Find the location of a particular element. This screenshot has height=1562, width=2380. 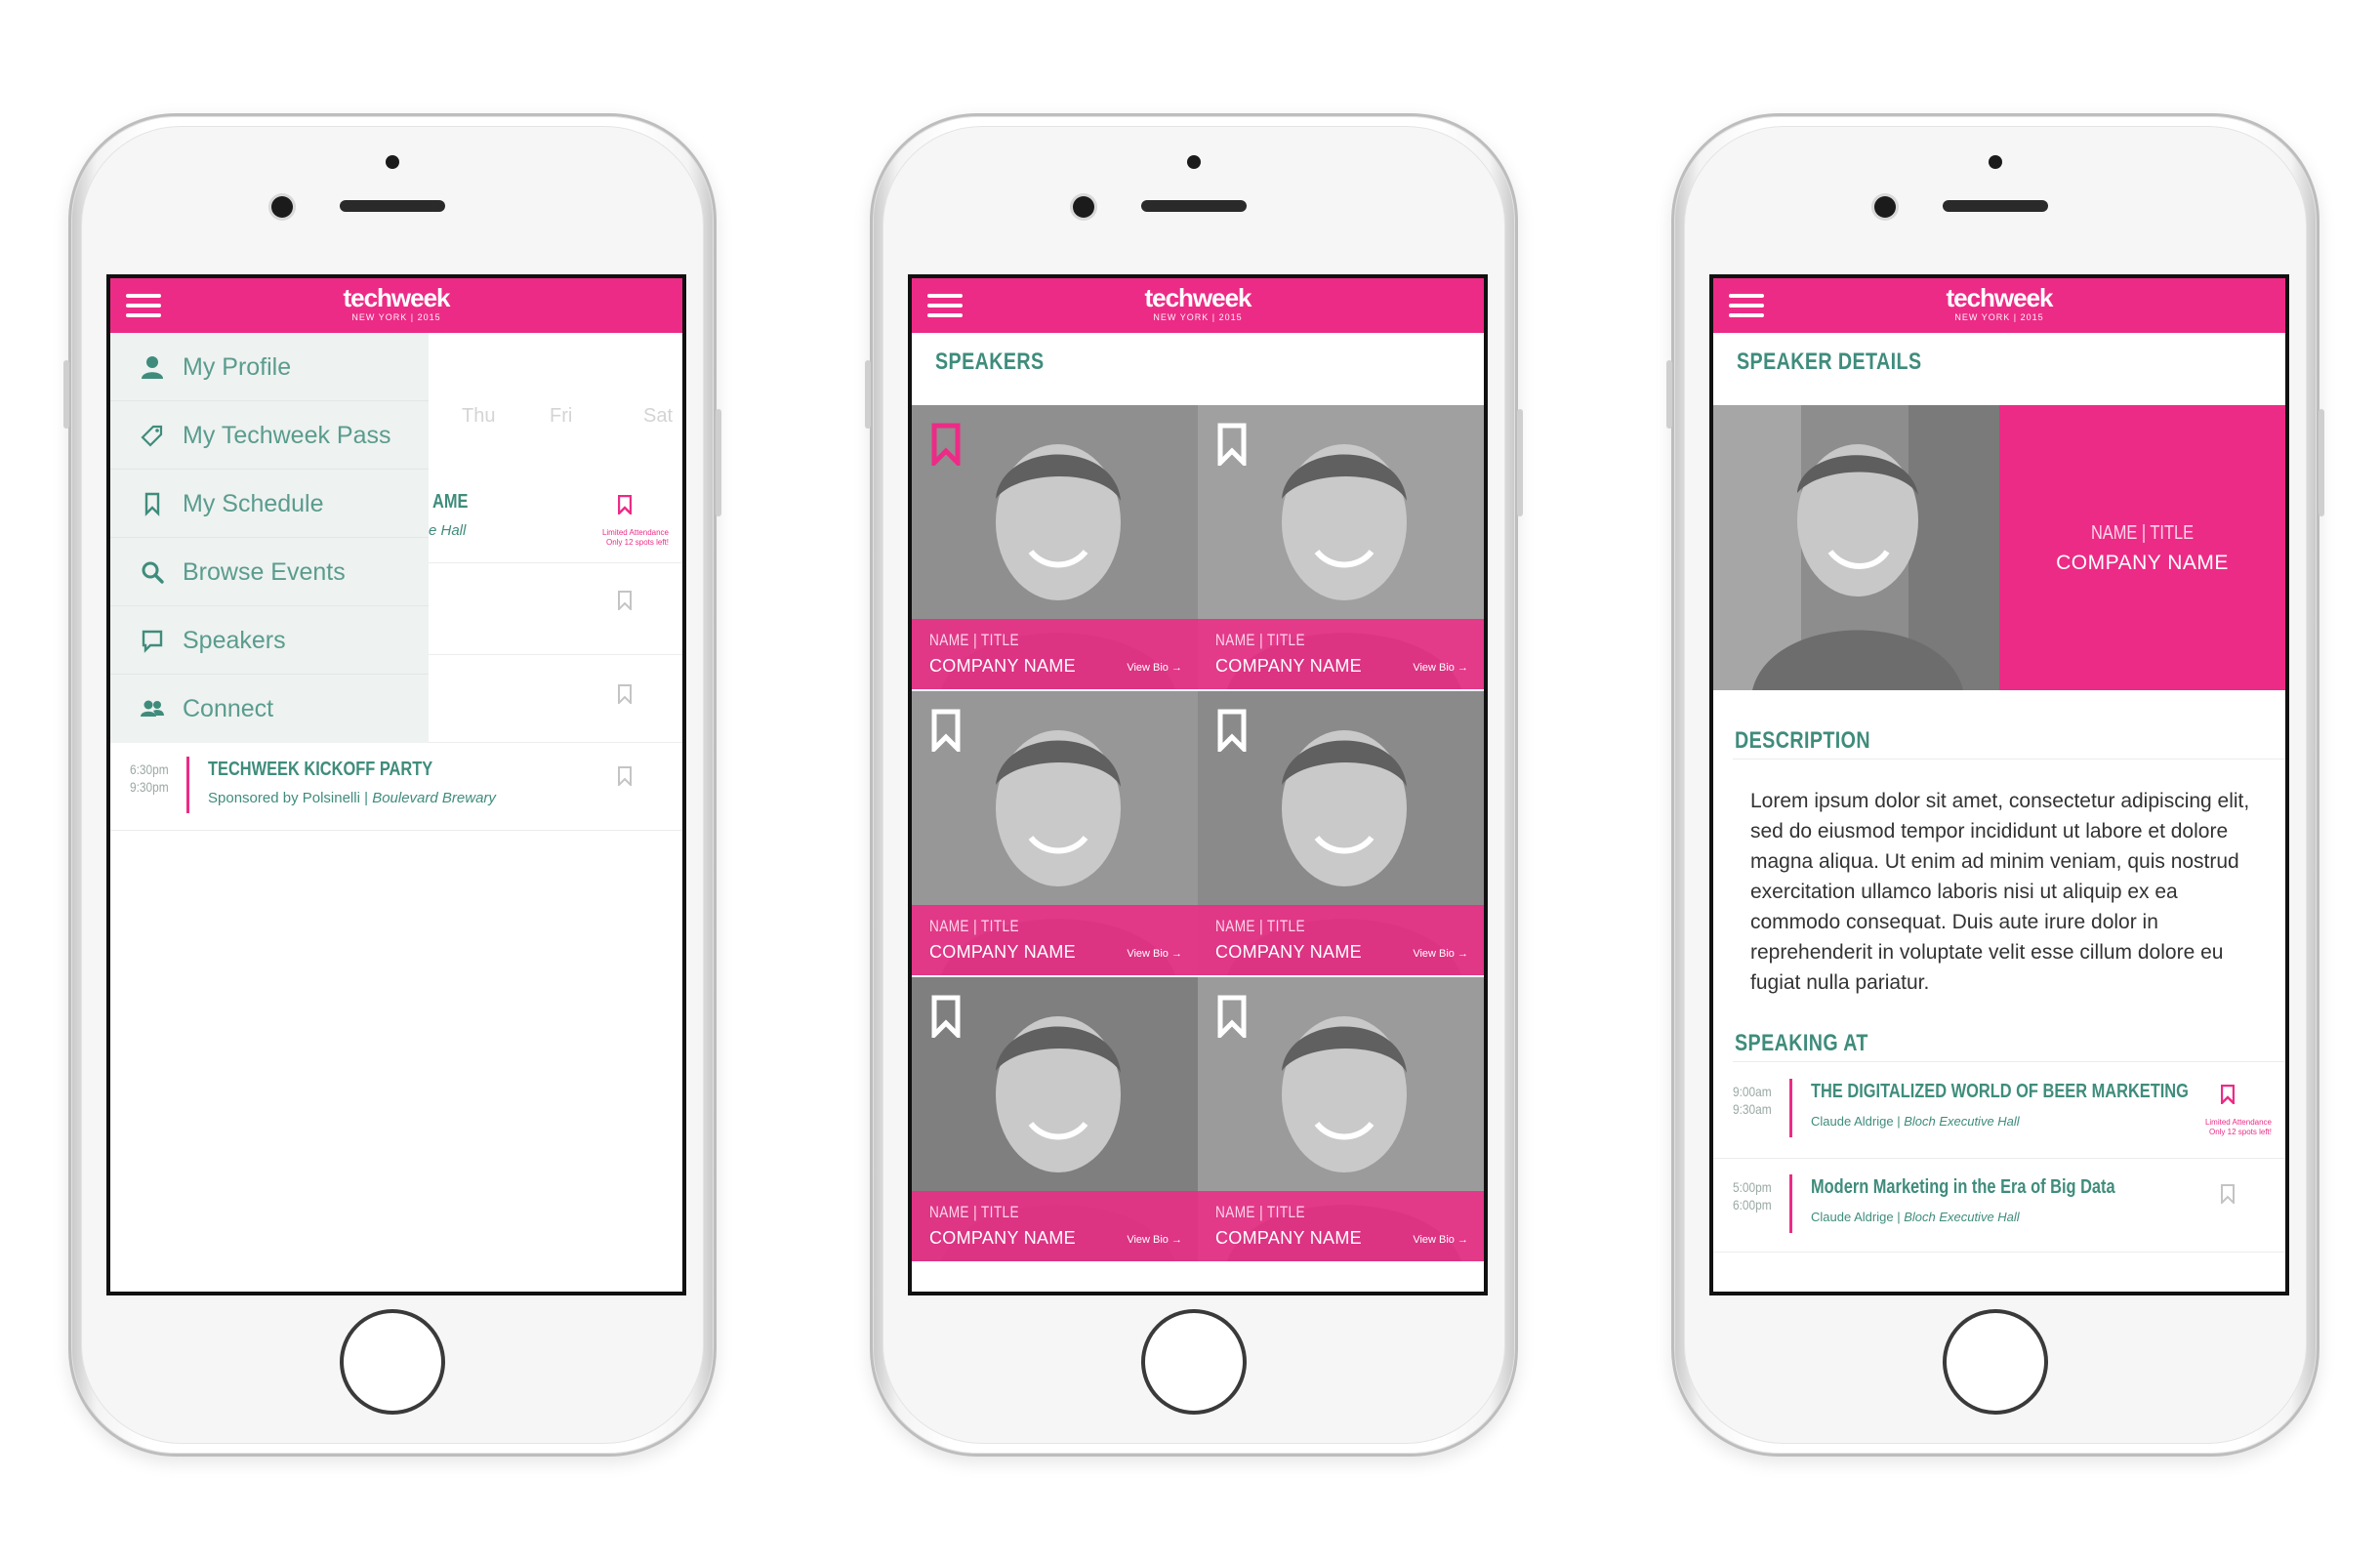

speaker-hero: NAME | TITLE COMPANY NAME is located at coordinates (1999, 547).